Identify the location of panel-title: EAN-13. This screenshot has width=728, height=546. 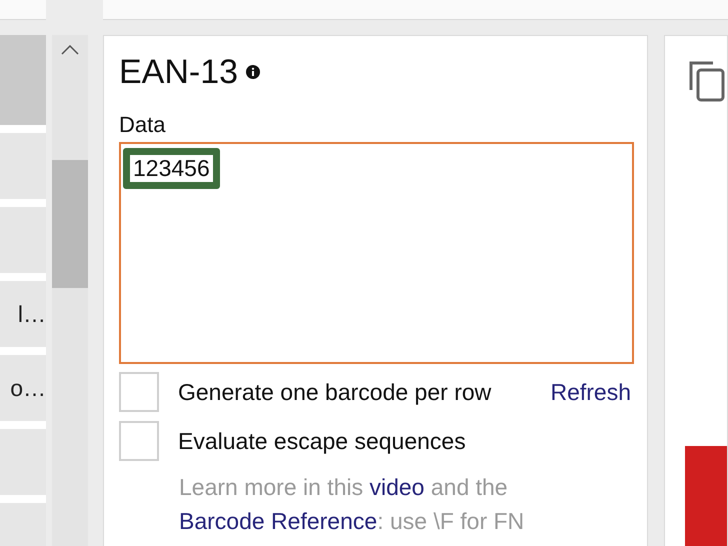
(178, 72).